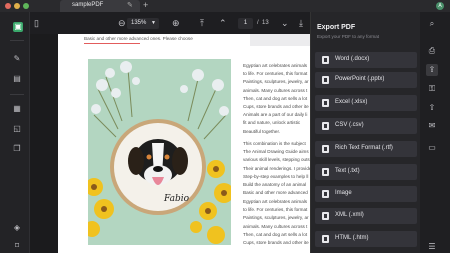 This screenshot has height=253, width=450. What do you see at coordinates (325, 194) in the screenshot?
I see `image-file-icon` at bounding box center [325, 194].